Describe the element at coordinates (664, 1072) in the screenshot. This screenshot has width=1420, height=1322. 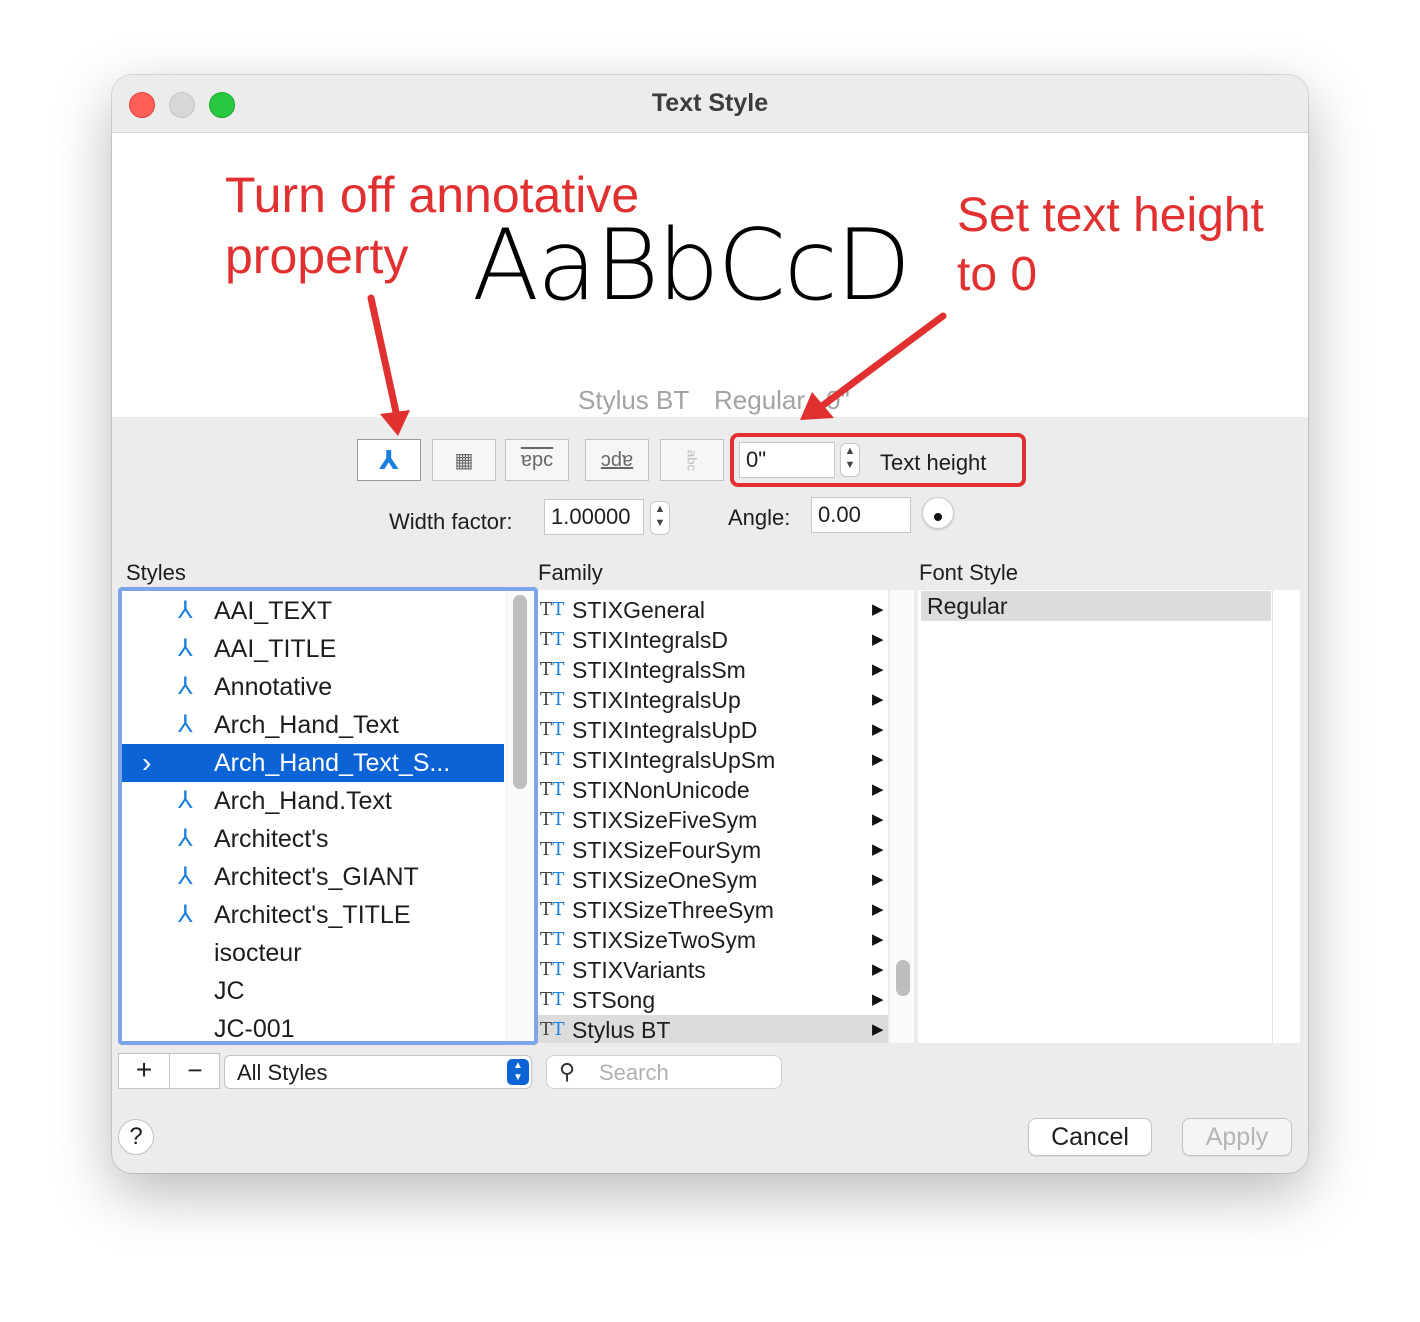
I see `family-search-field: ⚲ Search` at that location.